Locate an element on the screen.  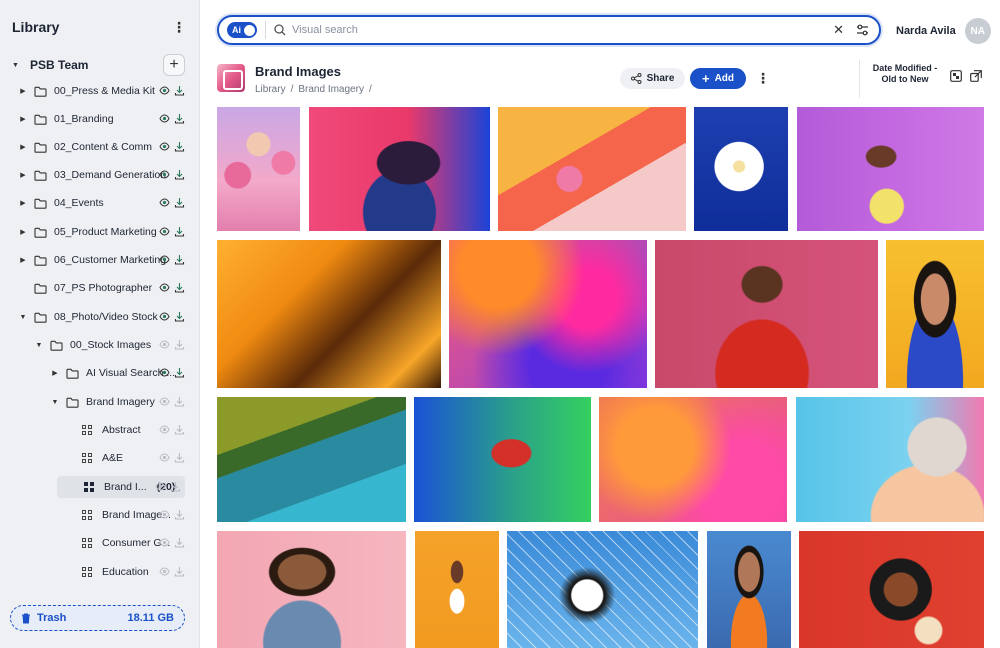
add-folder-button: + is located at coordinates (174, 65).